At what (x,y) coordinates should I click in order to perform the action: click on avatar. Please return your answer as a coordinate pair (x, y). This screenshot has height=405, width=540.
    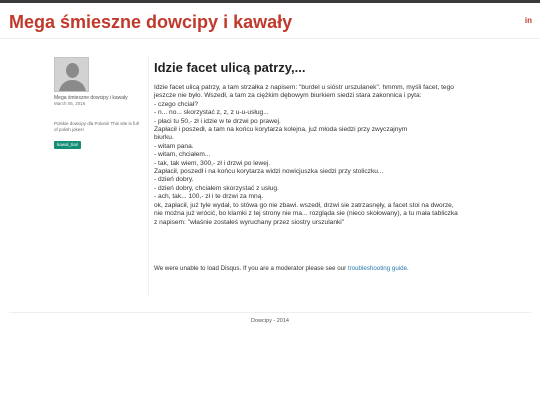
    Looking at the image, I should click on (71, 74).